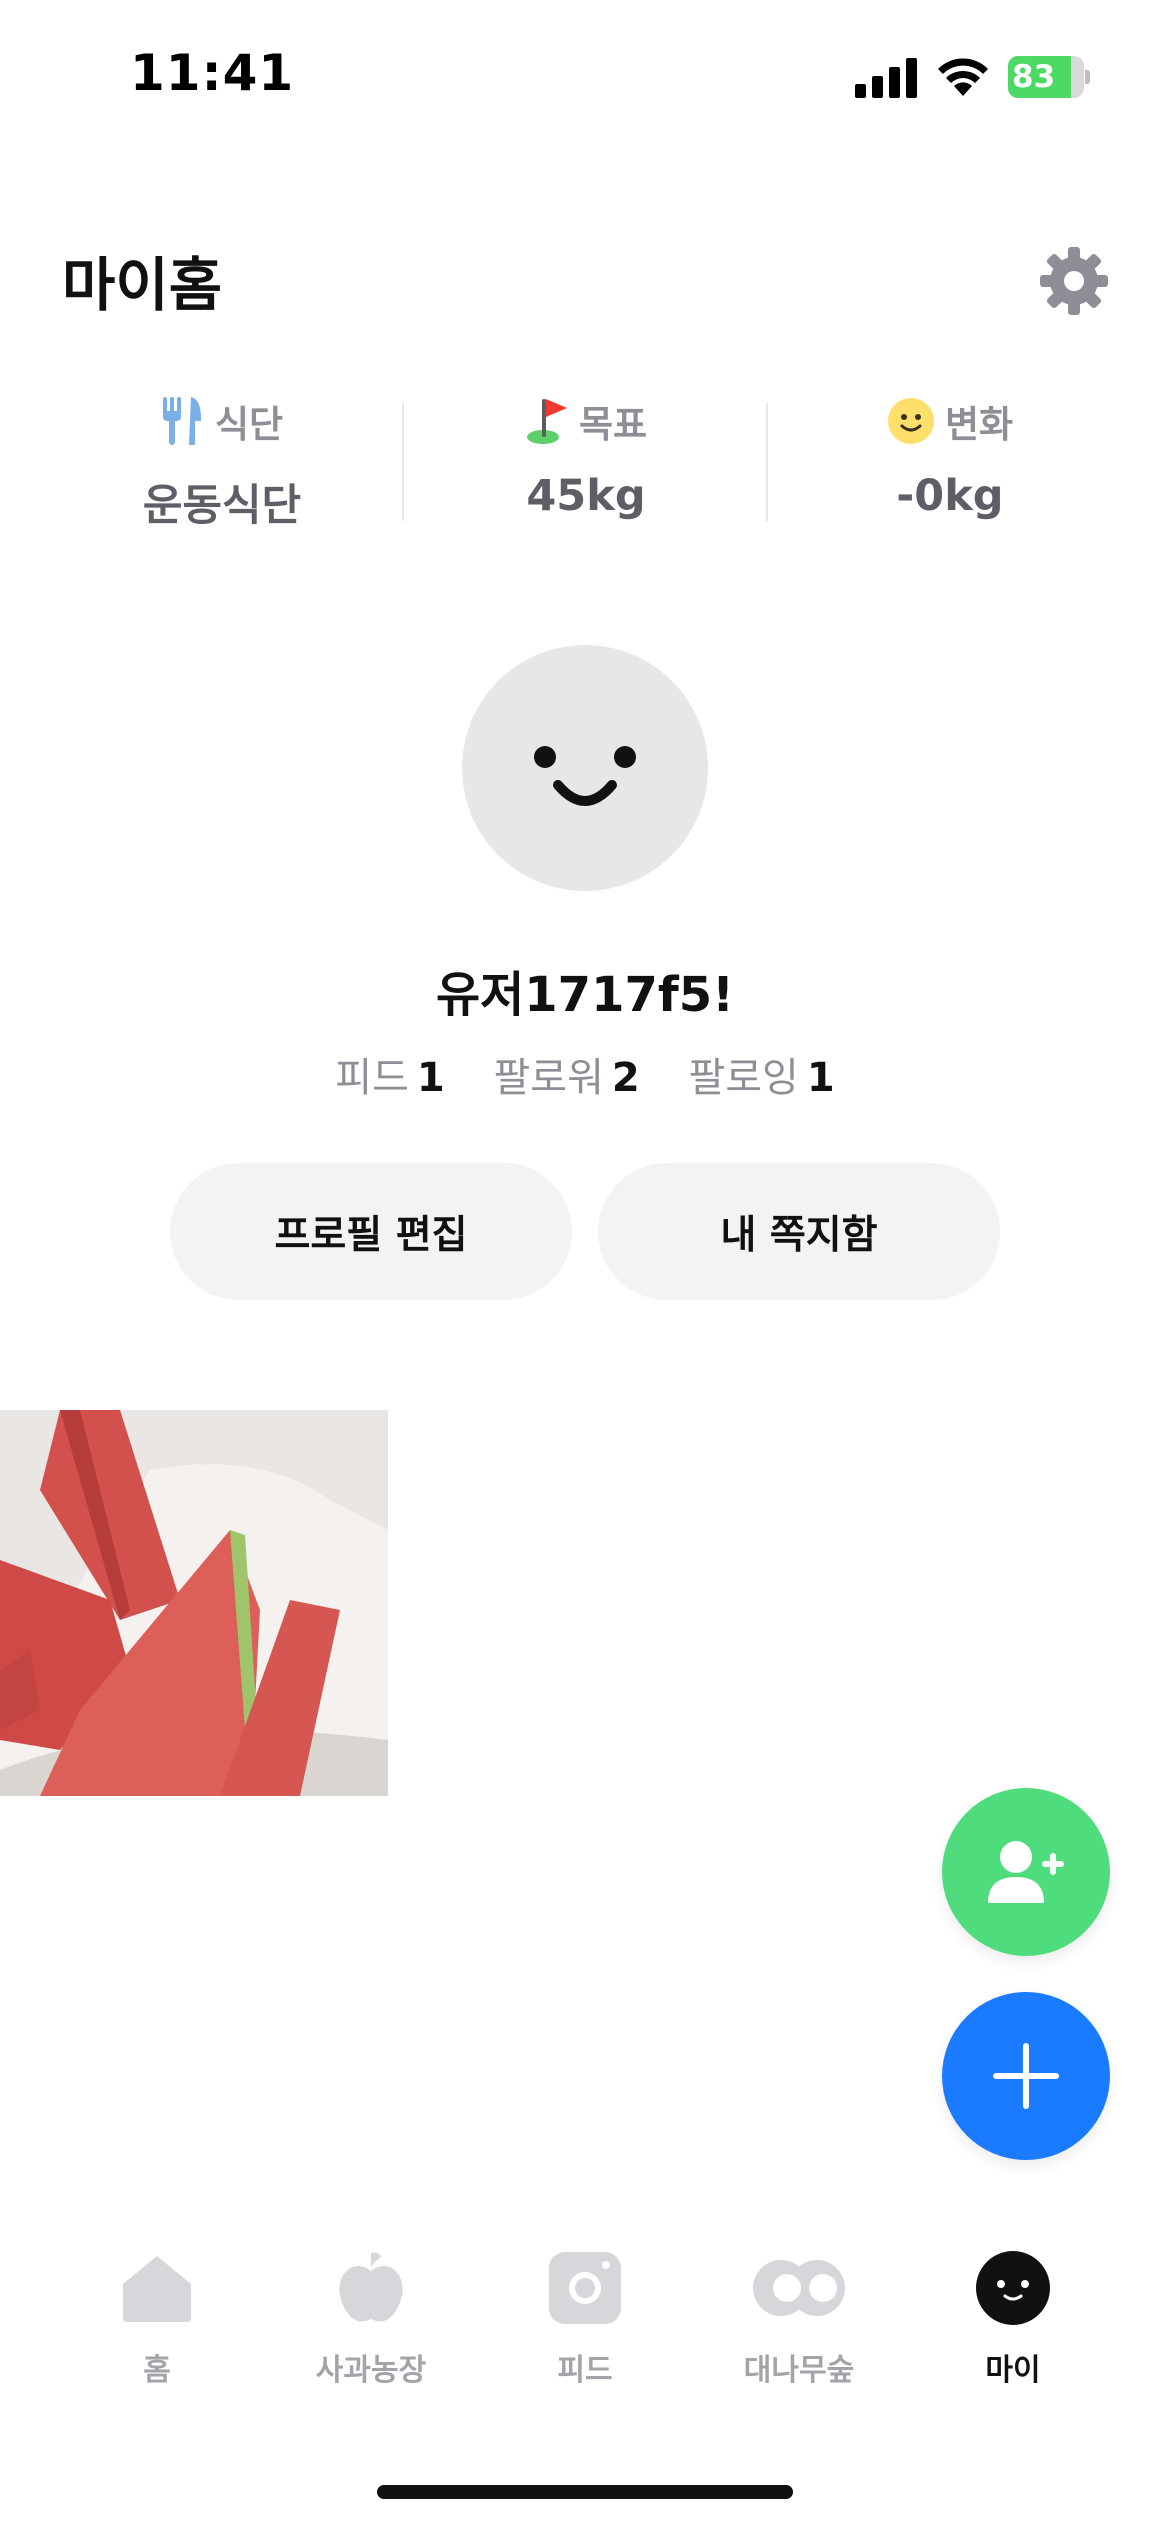 The height and width of the screenshot is (2532, 1170). What do you see at coordinates (799, 2288) in the screenshot?
I see `eyes-icon` at bounding box center [799, 2288].